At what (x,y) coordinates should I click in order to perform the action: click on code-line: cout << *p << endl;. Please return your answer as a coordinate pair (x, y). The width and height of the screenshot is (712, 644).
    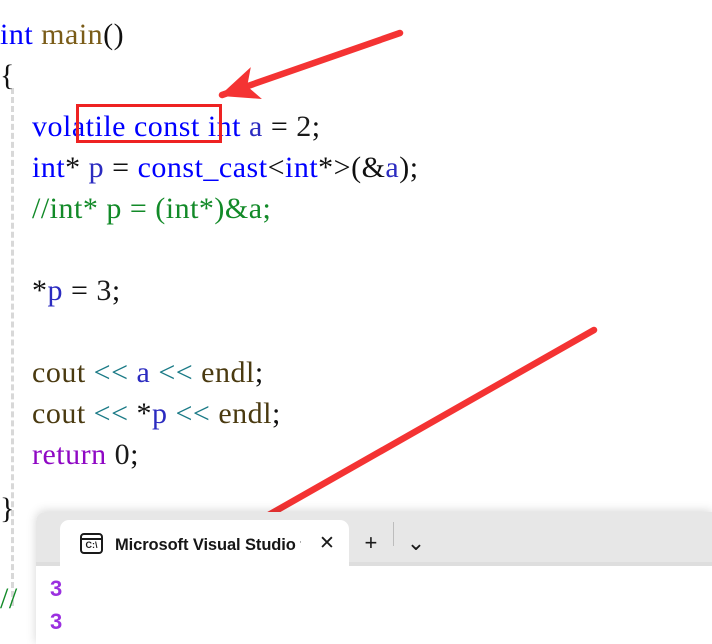
    Looking at the image, I should click on (140, 413).